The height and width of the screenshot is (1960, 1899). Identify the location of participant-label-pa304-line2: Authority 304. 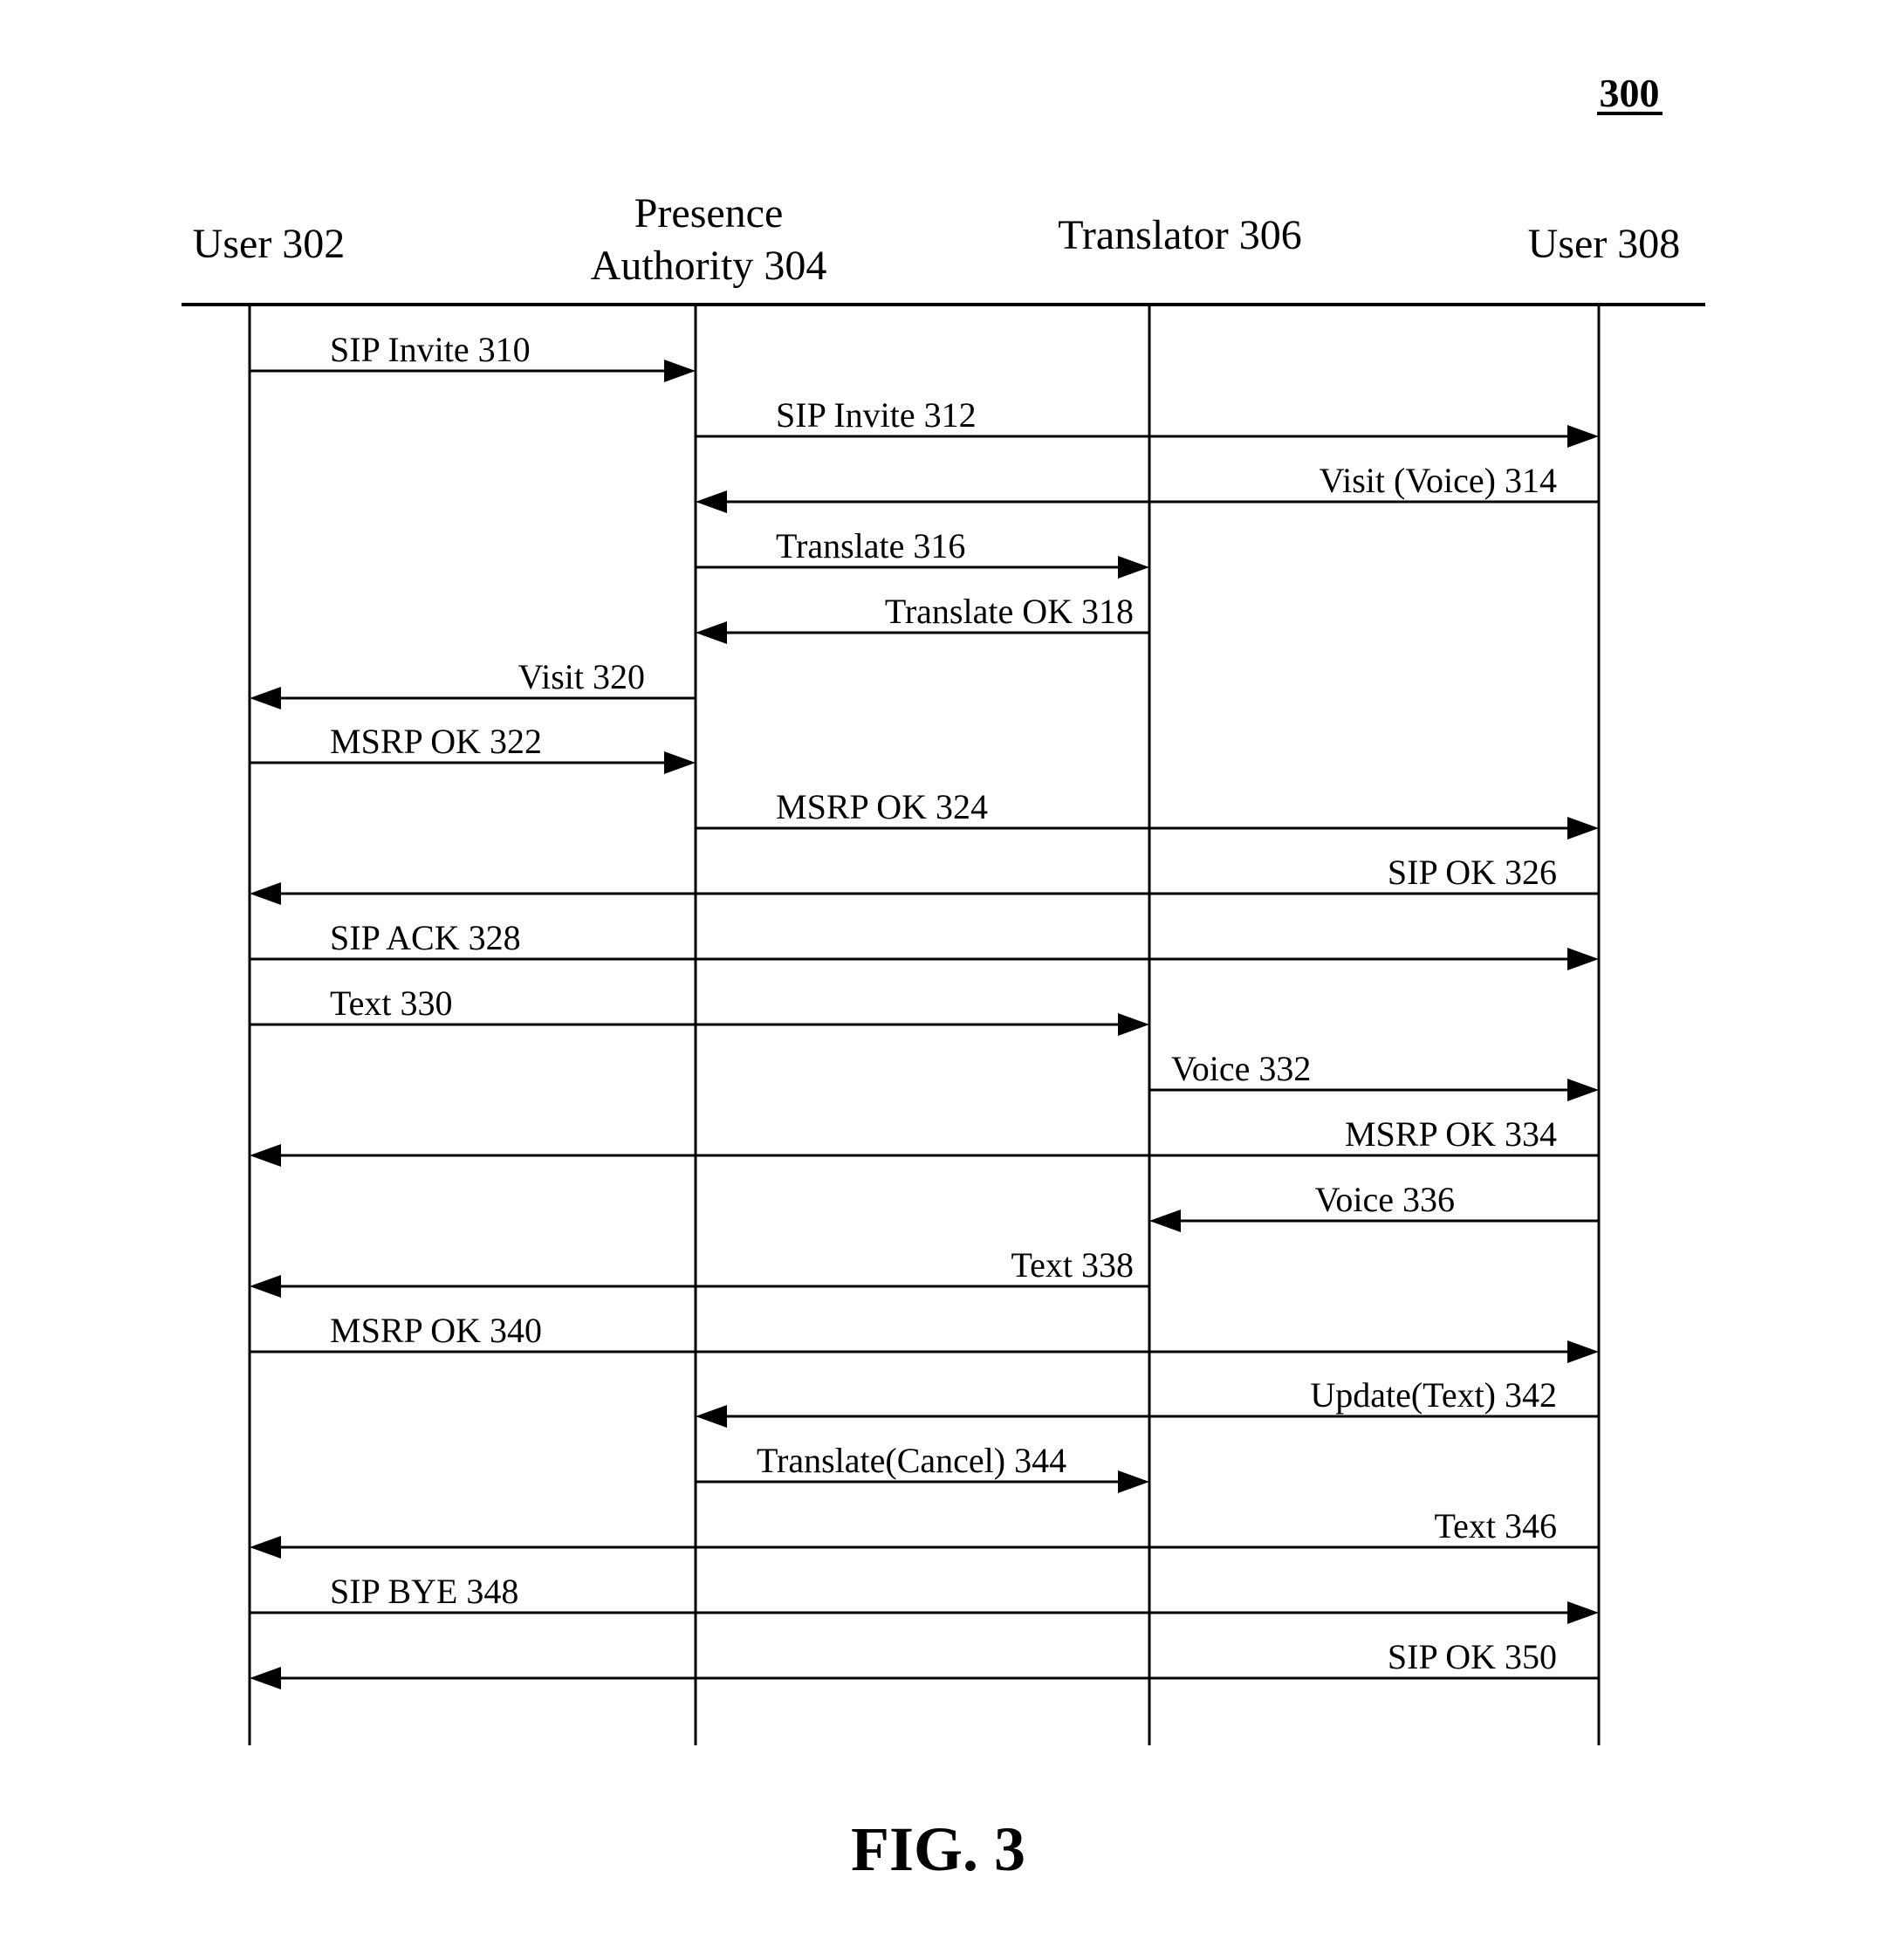
(709, 266).